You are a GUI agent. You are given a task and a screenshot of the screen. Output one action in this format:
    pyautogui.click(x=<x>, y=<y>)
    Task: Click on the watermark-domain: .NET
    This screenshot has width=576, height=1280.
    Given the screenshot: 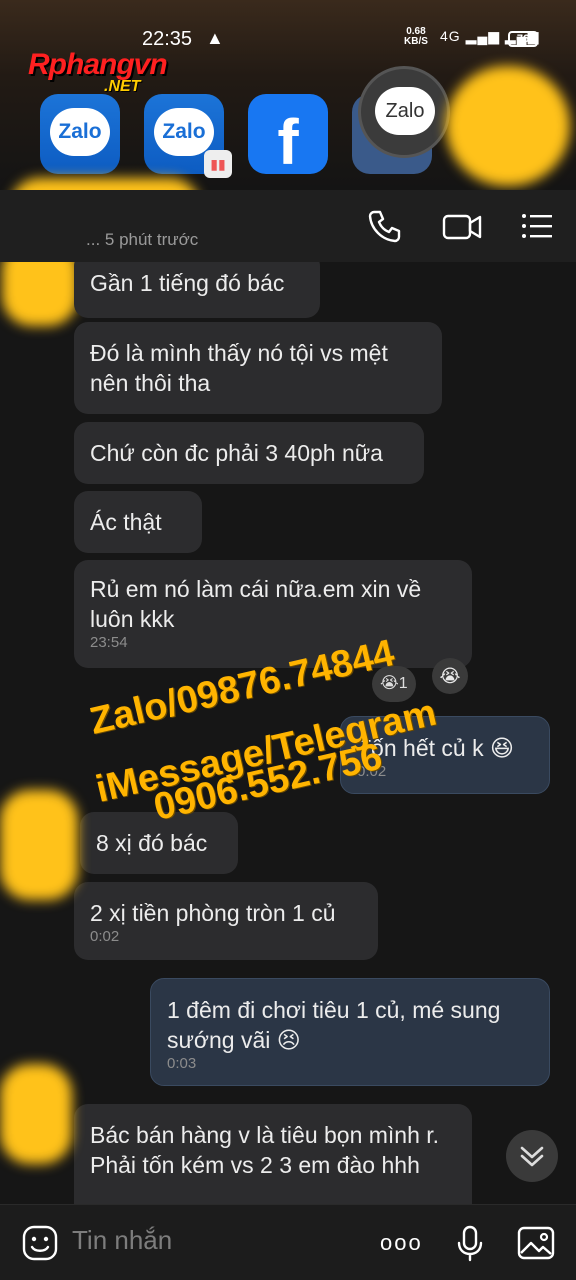 What is the action you would take?
    pyautogui.click(x=122, y=86)
    